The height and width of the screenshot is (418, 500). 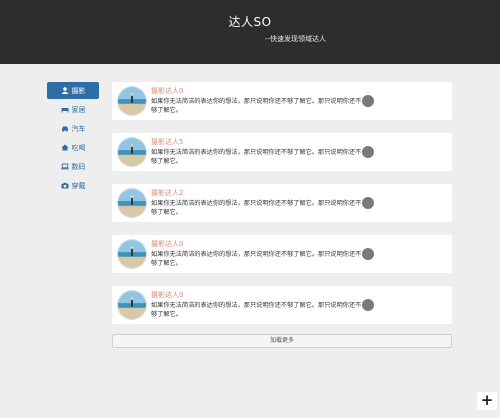 What do you see at coordinates (78, 128) in the screenshot?
I see `sidebar-item-label: 汽车` at bounding box center [78, 128].